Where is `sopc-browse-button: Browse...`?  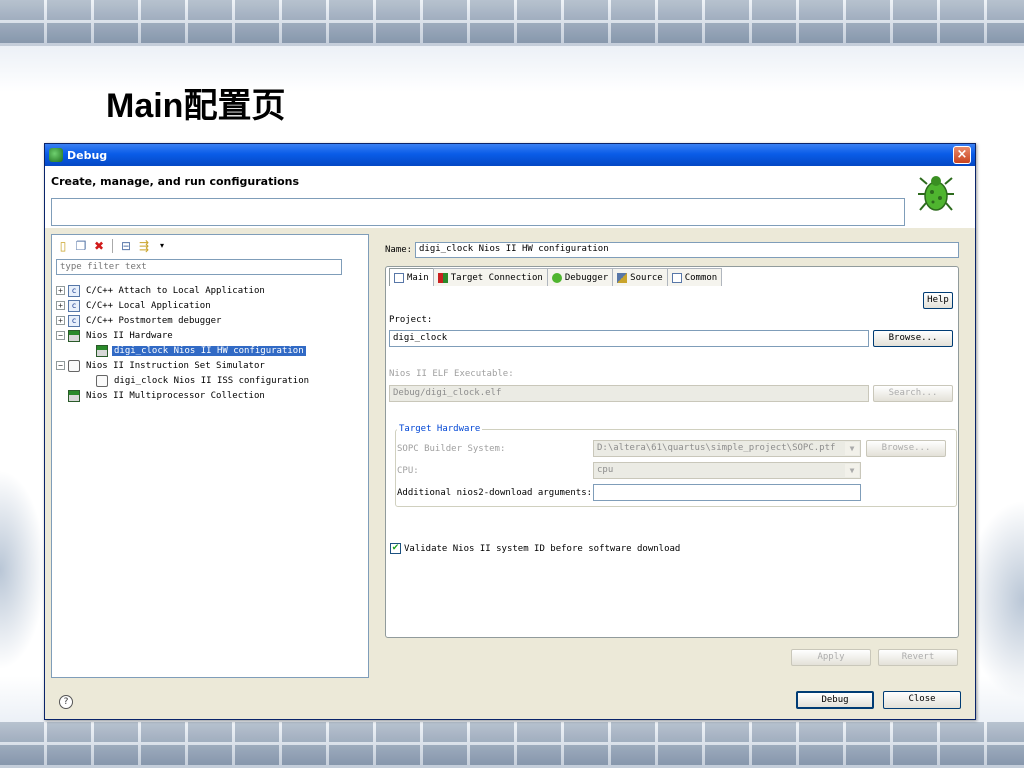
sopc-browse-button: Browse... is located at coordinates (906, 448).